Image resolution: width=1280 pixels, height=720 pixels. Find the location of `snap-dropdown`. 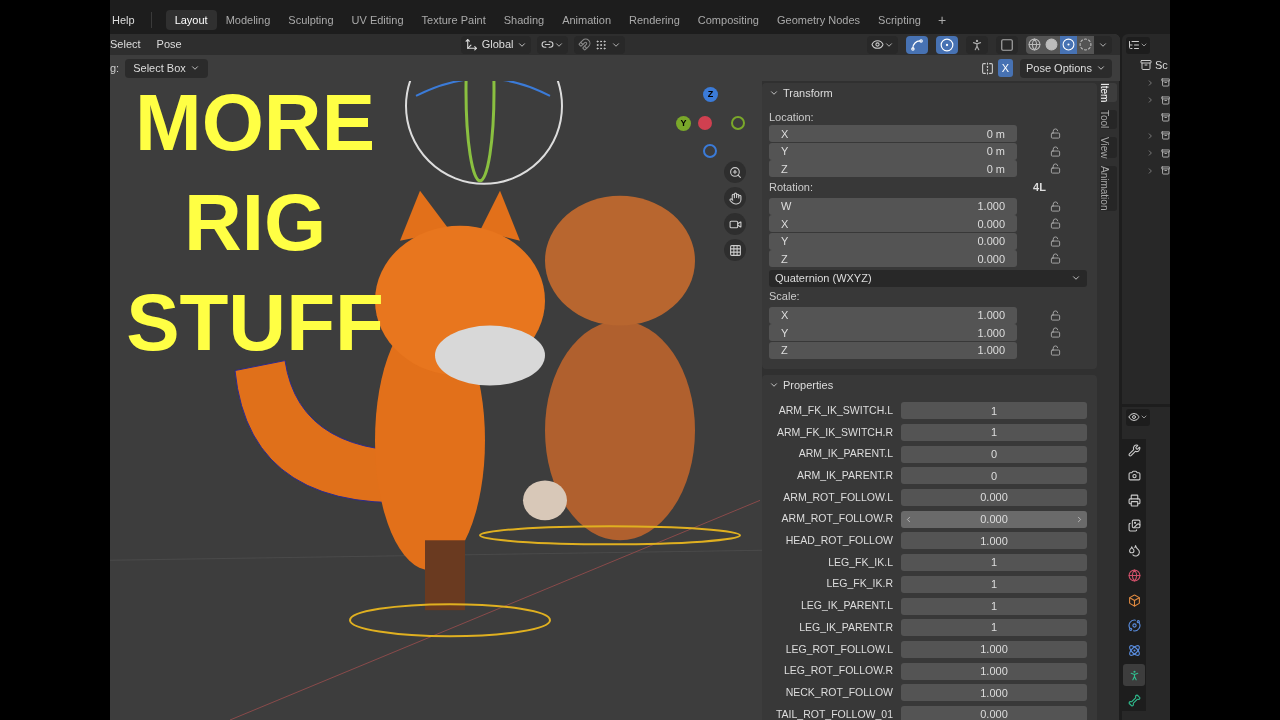

snap-dropdown is located at coordinates (600, 44).